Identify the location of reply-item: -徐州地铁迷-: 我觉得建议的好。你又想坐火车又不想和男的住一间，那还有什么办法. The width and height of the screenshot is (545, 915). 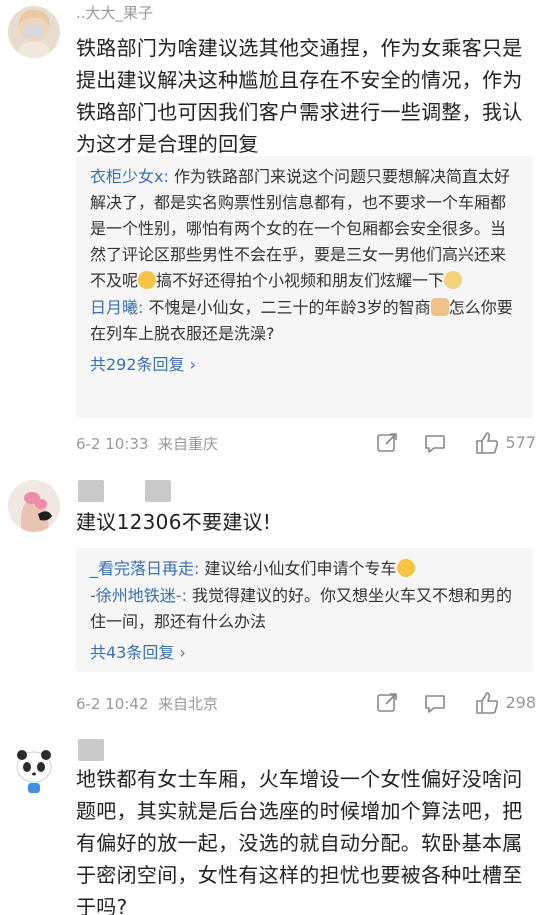
(304, 609).